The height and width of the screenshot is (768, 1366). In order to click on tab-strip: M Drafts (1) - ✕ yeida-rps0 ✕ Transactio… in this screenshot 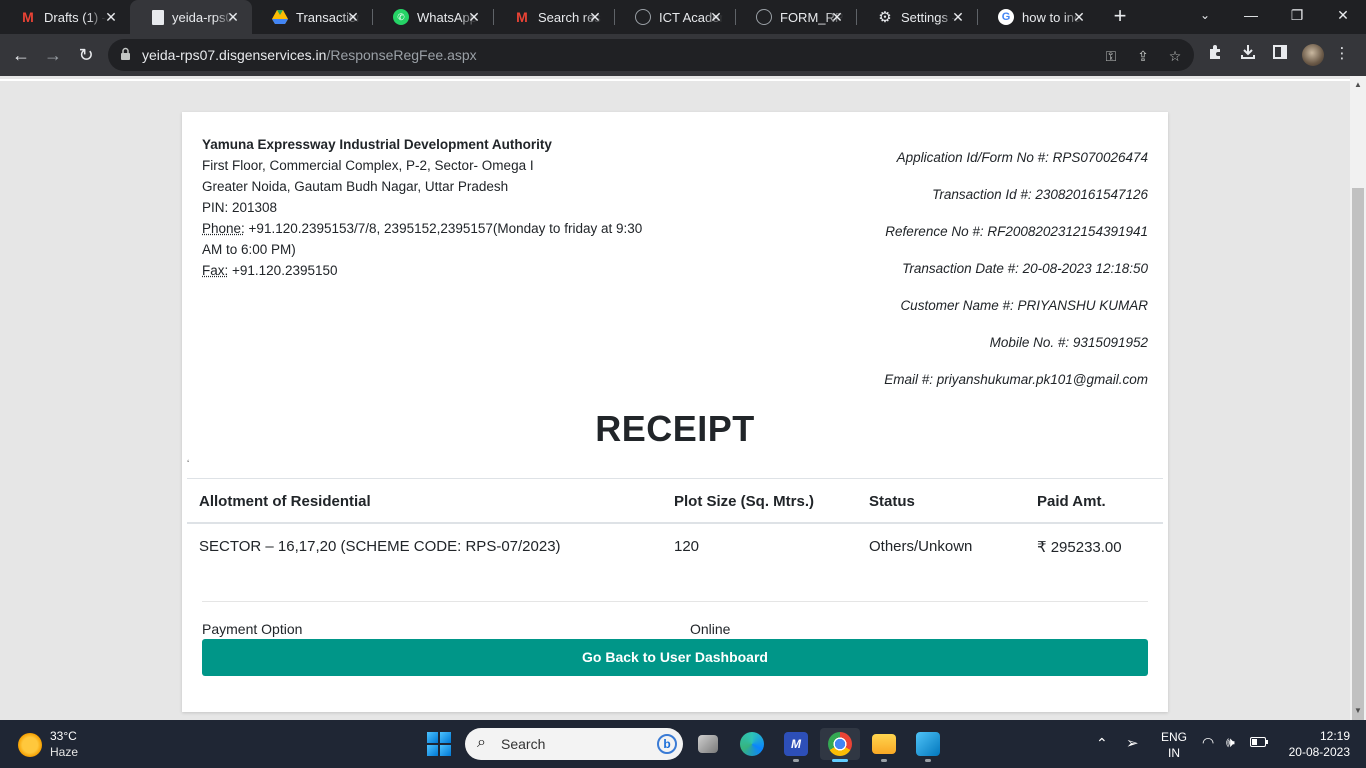, I will do `click(683, 17)`.